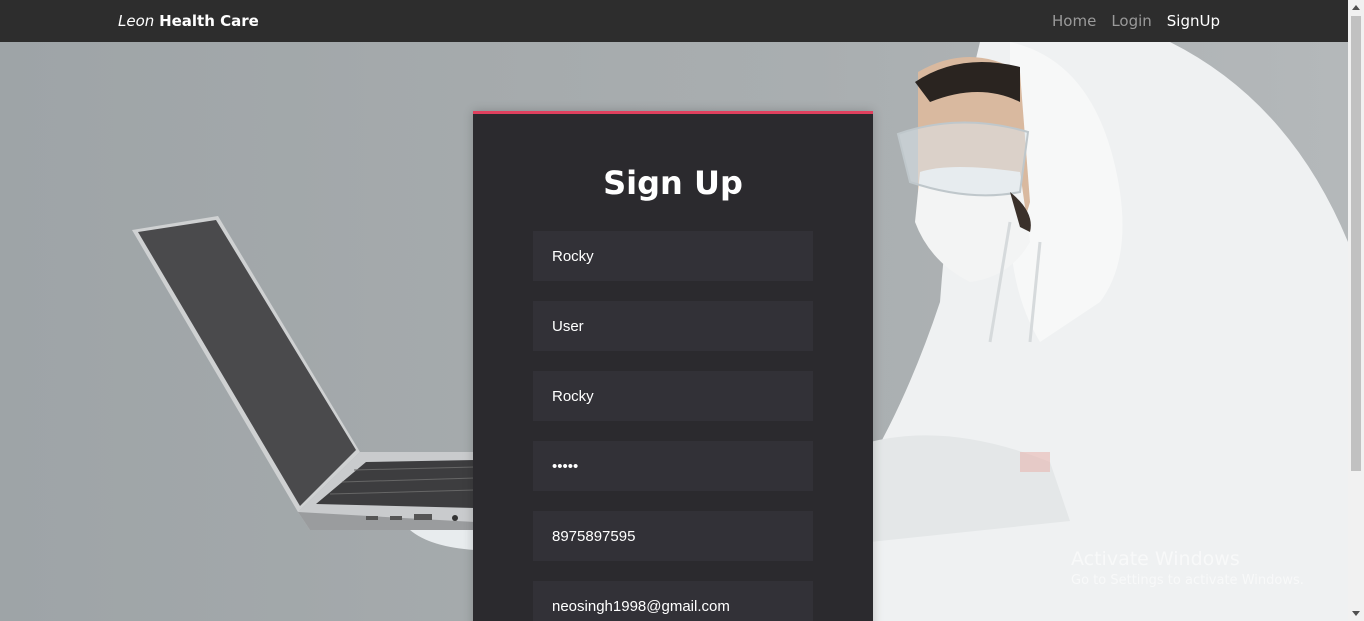 The image size is (1364, 621). Describe the element at coordinates (1356, 7) in the screenshot. I see `scroll-up-icon` at that location.